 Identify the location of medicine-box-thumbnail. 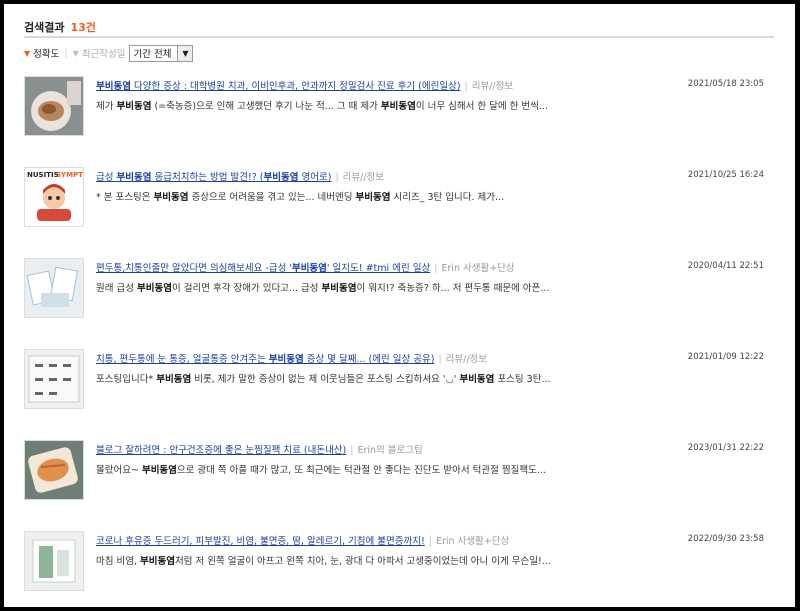
(54, 561).